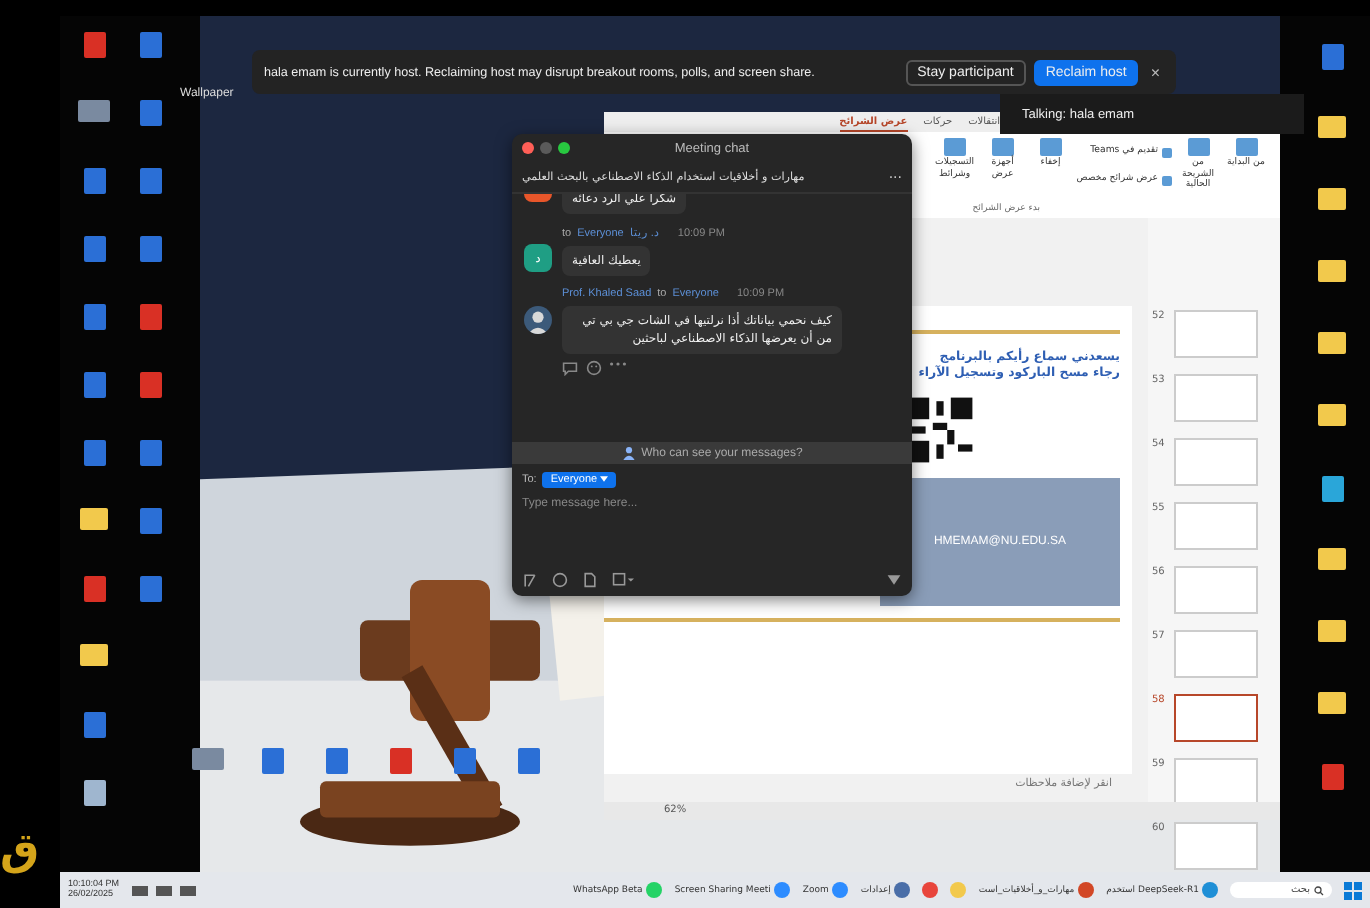  I want to click on reply-icon, so click(570, 368).